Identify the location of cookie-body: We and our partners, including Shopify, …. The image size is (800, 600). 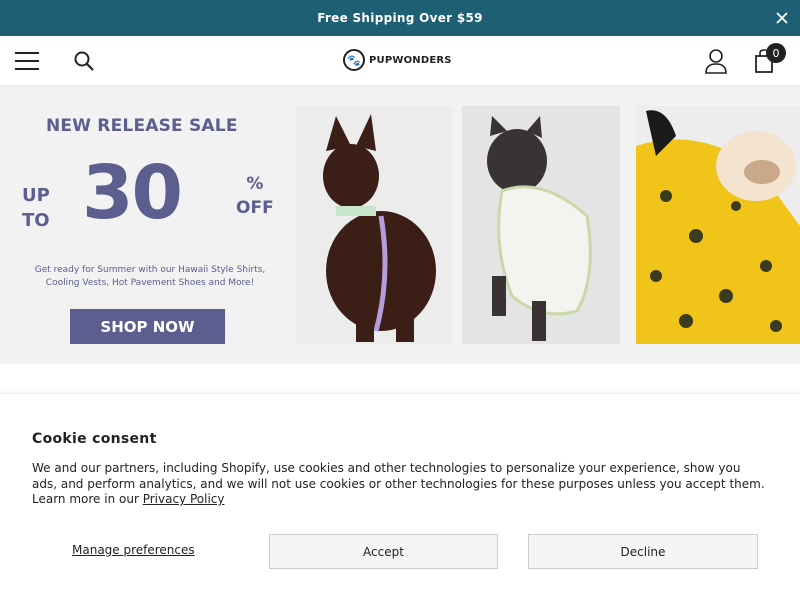
(398, 483).